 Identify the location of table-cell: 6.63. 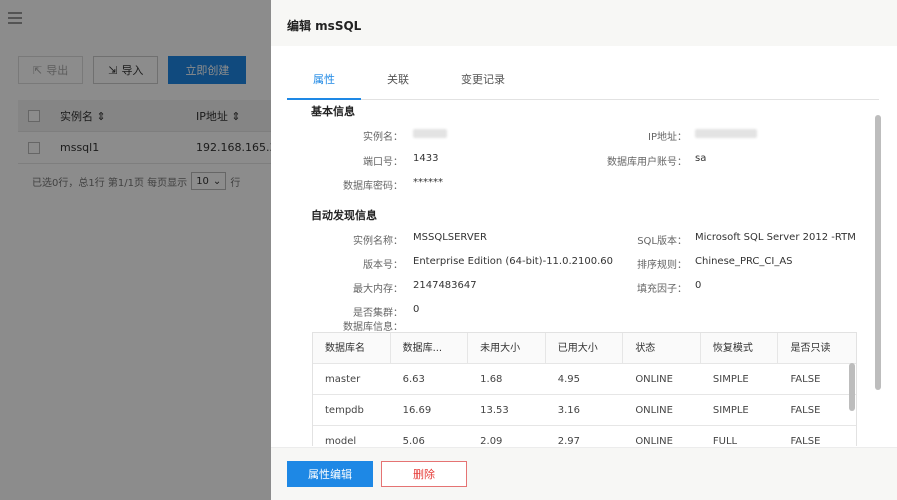
(413, 379).